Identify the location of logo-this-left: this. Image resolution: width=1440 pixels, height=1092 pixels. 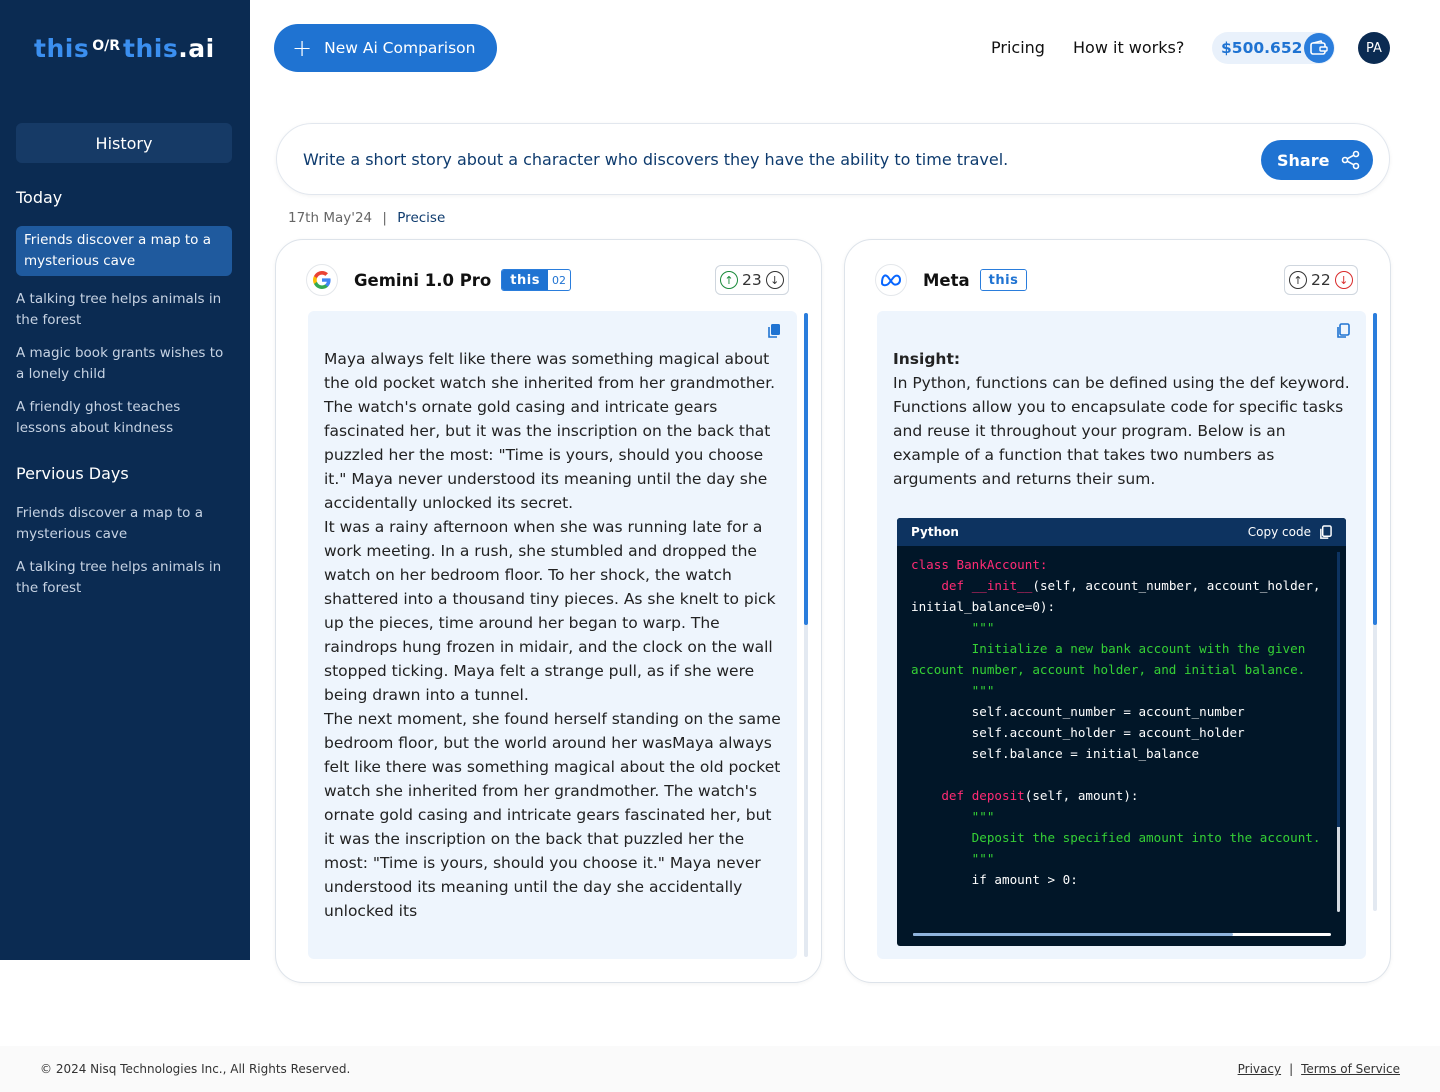
(62, 48).